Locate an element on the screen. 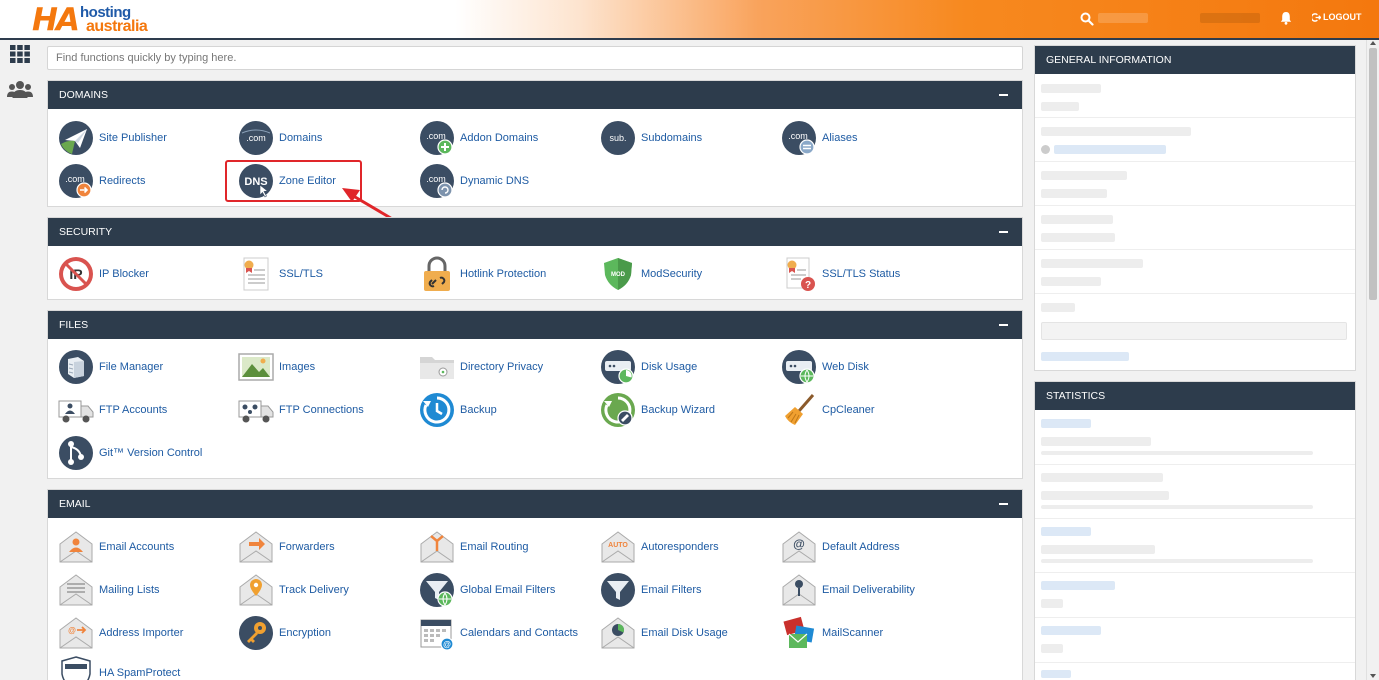  item-label: File Manager is located at coordinates (131, 367).